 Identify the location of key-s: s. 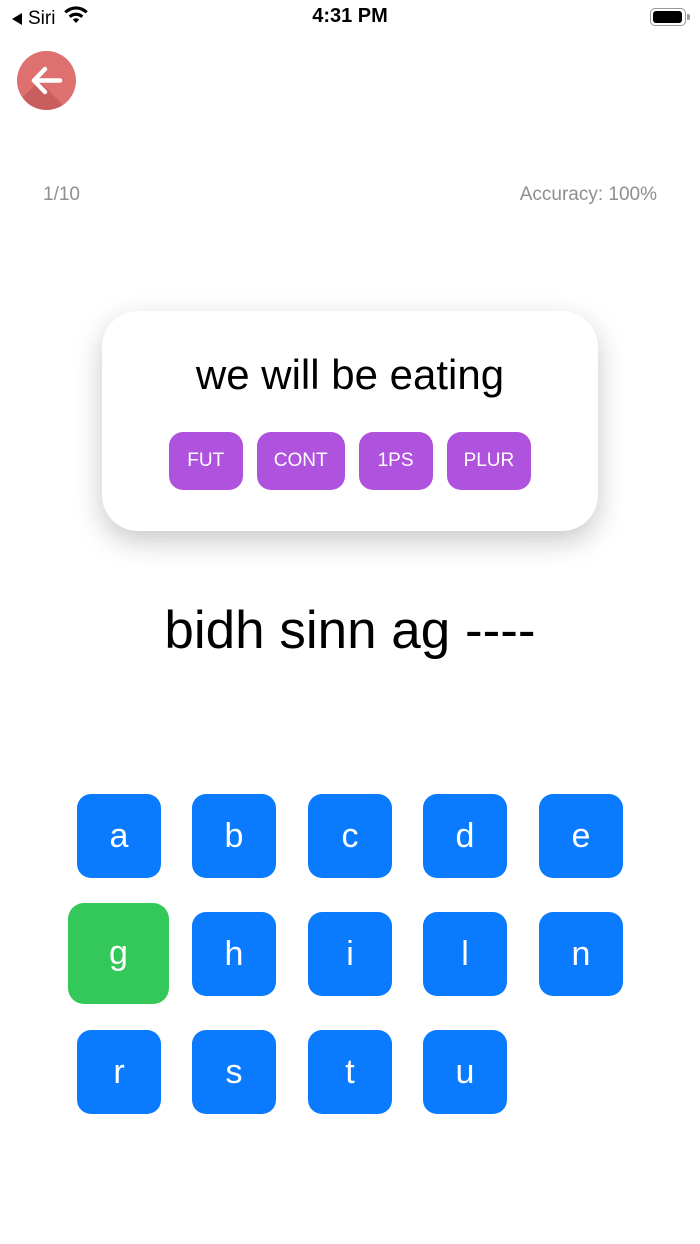
(234, 1072).